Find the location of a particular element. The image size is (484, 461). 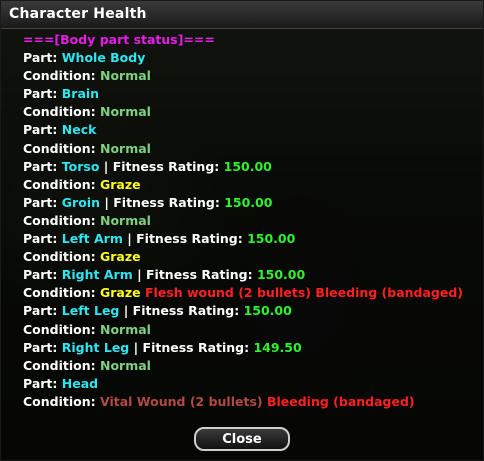

condition-line-left-arm: Condition: Graze is located at coordinates (250, 257).